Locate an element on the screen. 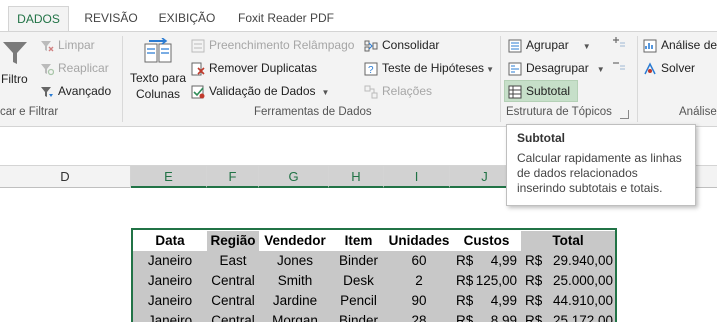 This screenshot has height=322, width=717. hide-detail-icon is located at coordinates (619, 66).